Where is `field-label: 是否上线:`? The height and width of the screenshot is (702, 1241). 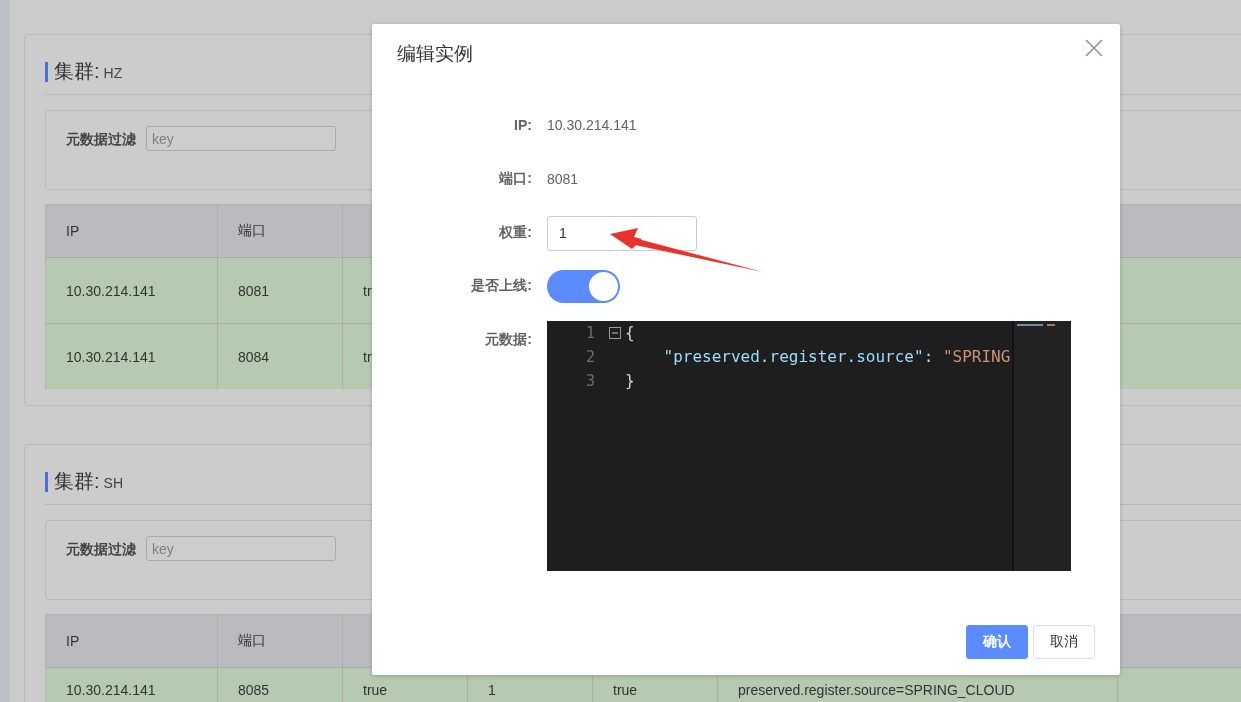 field-label: 是否上线: is located at coordinates (501, 286).